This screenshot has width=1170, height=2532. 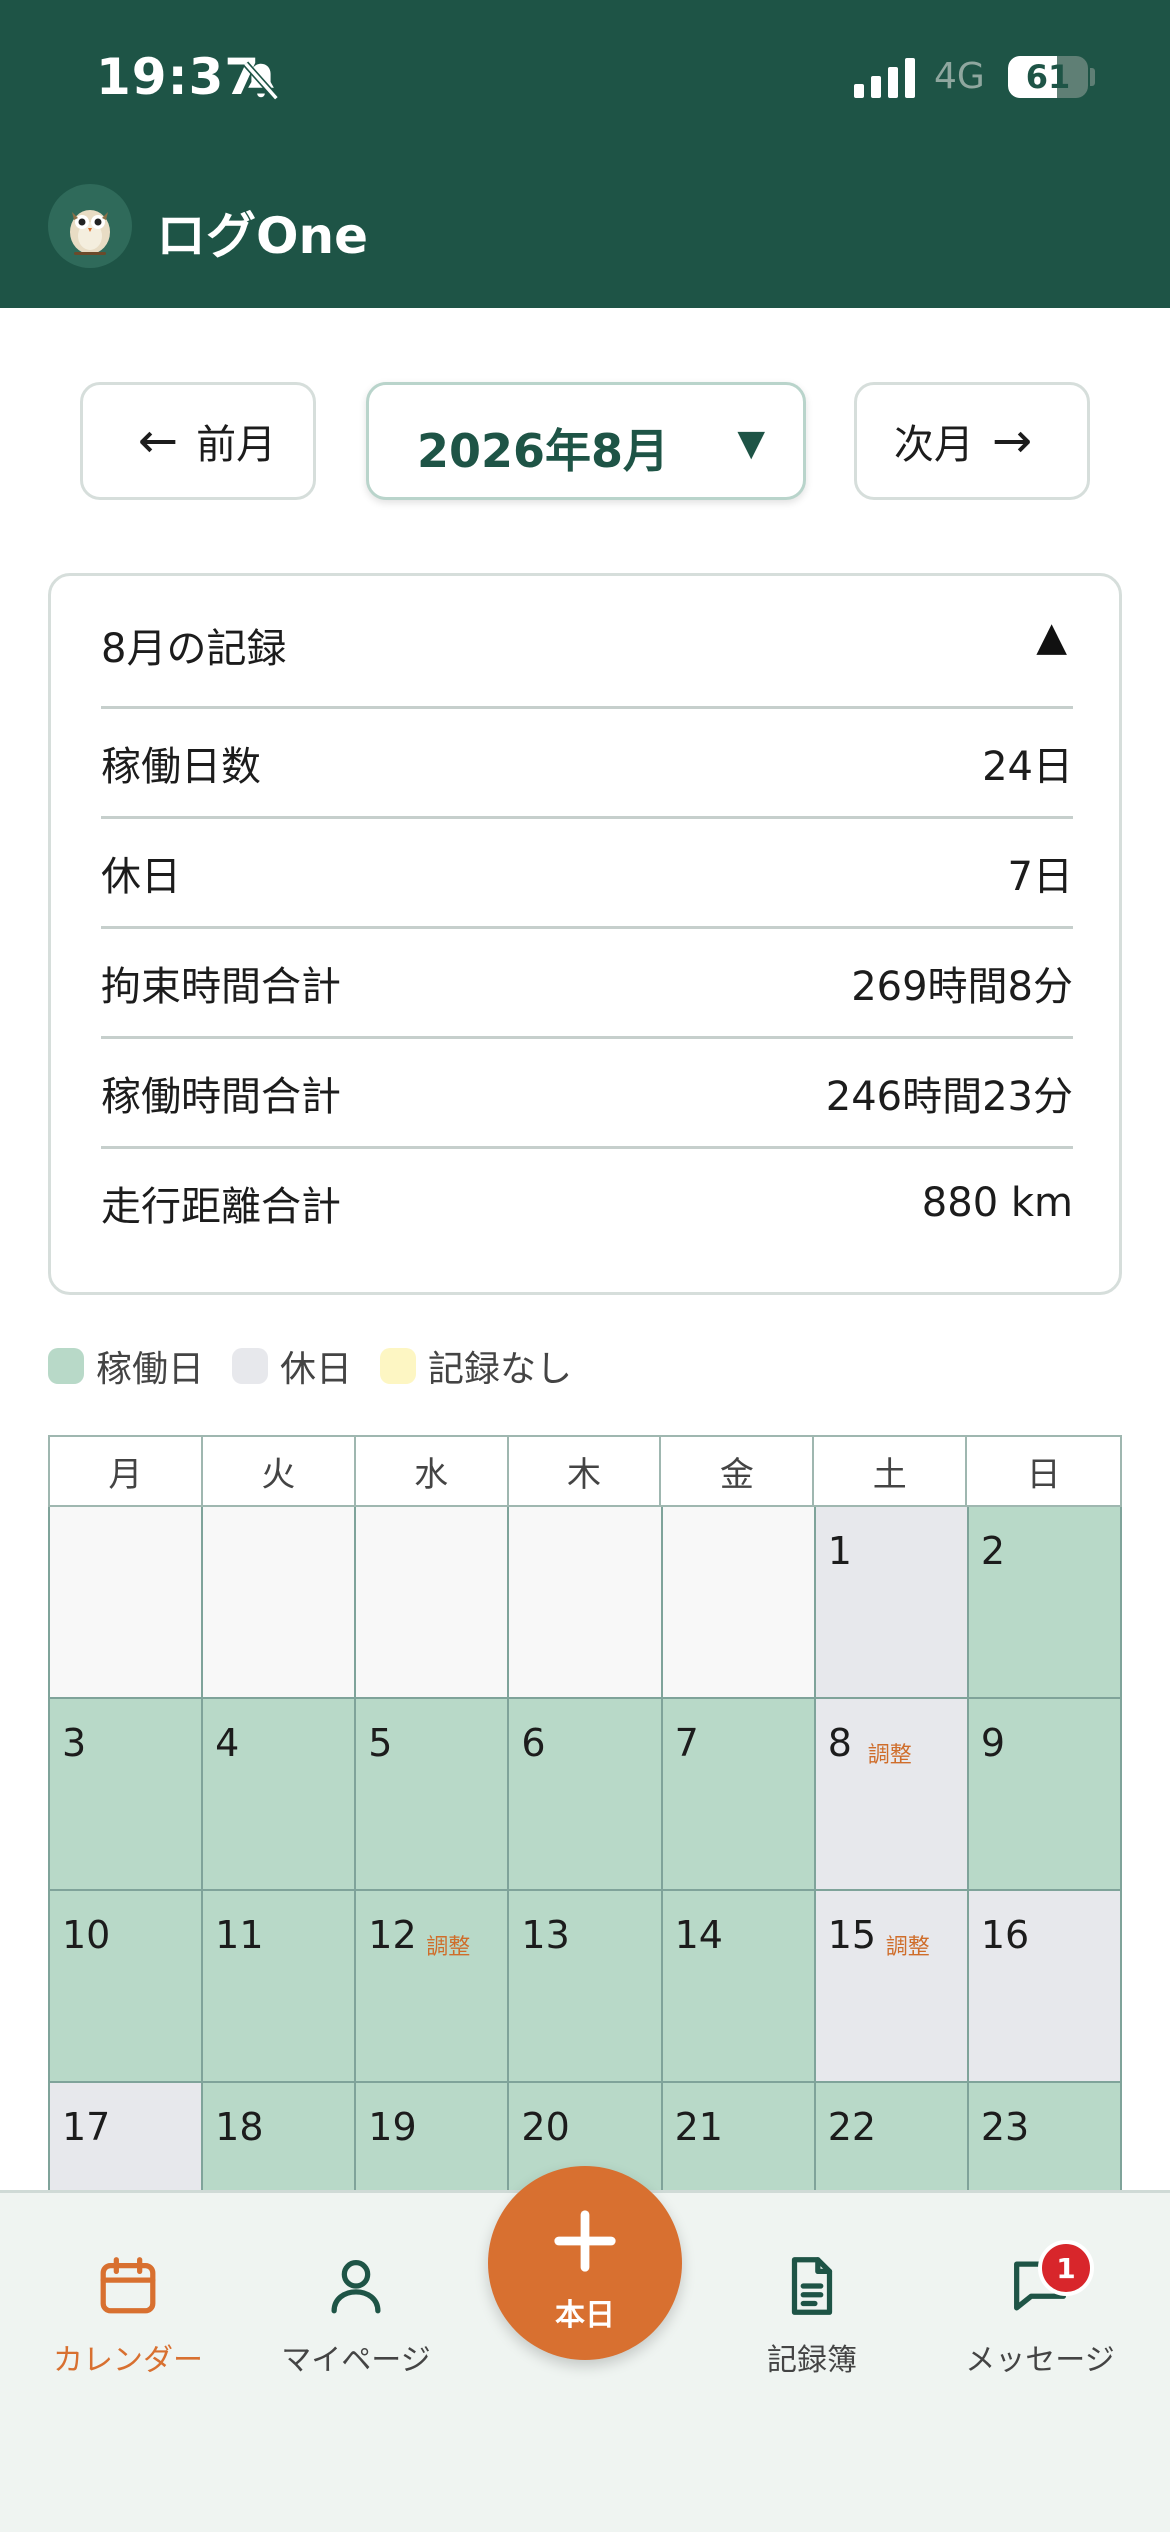 I want to click on network-label: 4G, so click(x=959, y=76).